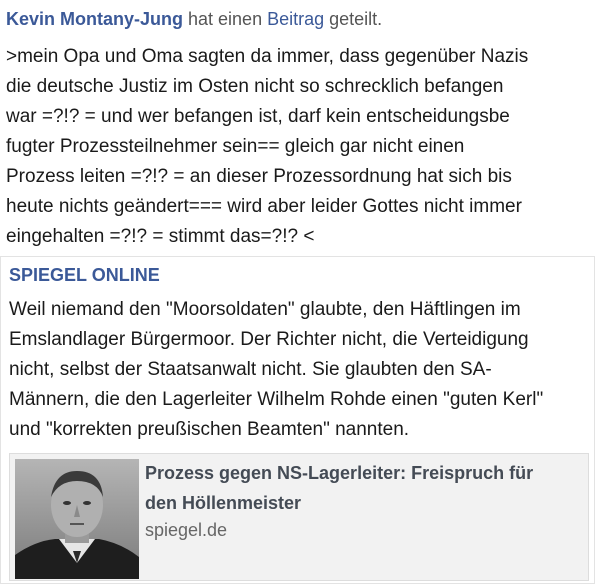 Image resolution: width=596 pixels, height=585 pixels. What do you see at coordinates (84, 275) in the screenshot?
I see `source-page-name: SPIEGEL ONLINE` at bounding box center [84, 275].